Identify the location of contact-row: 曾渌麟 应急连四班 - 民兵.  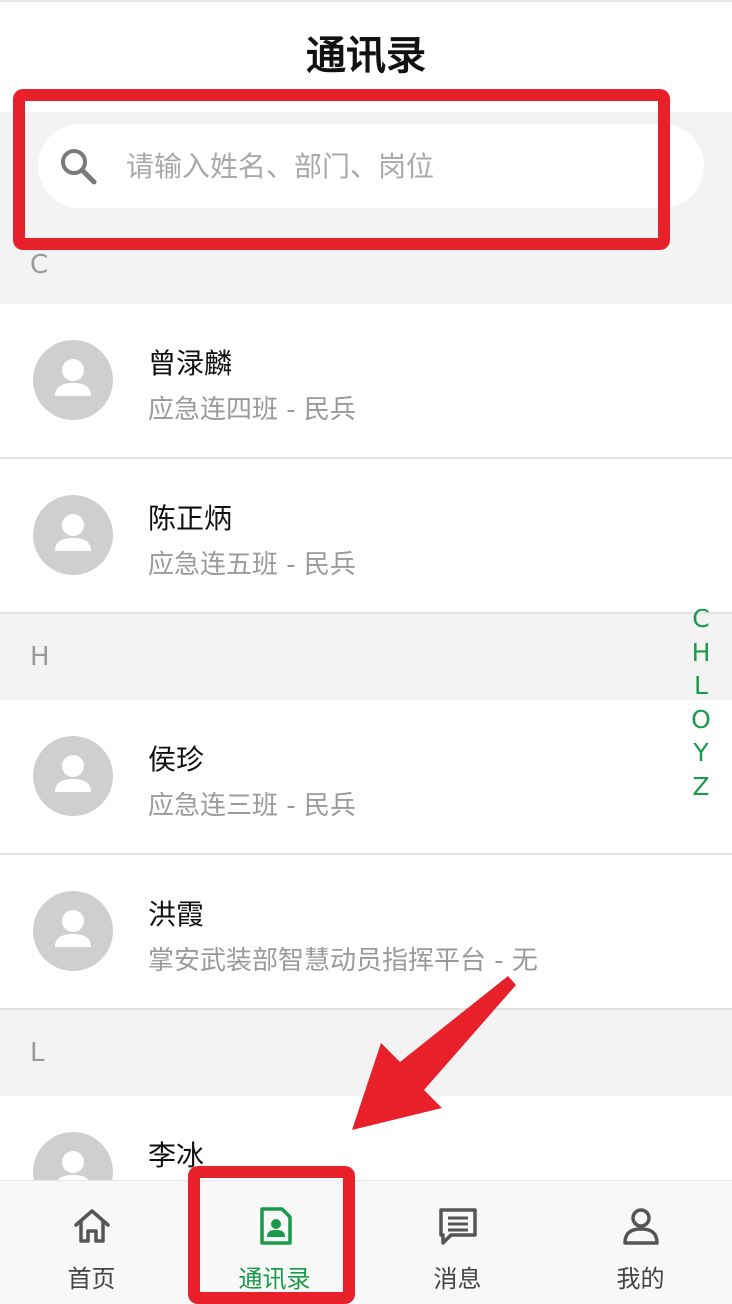
(366, 381).